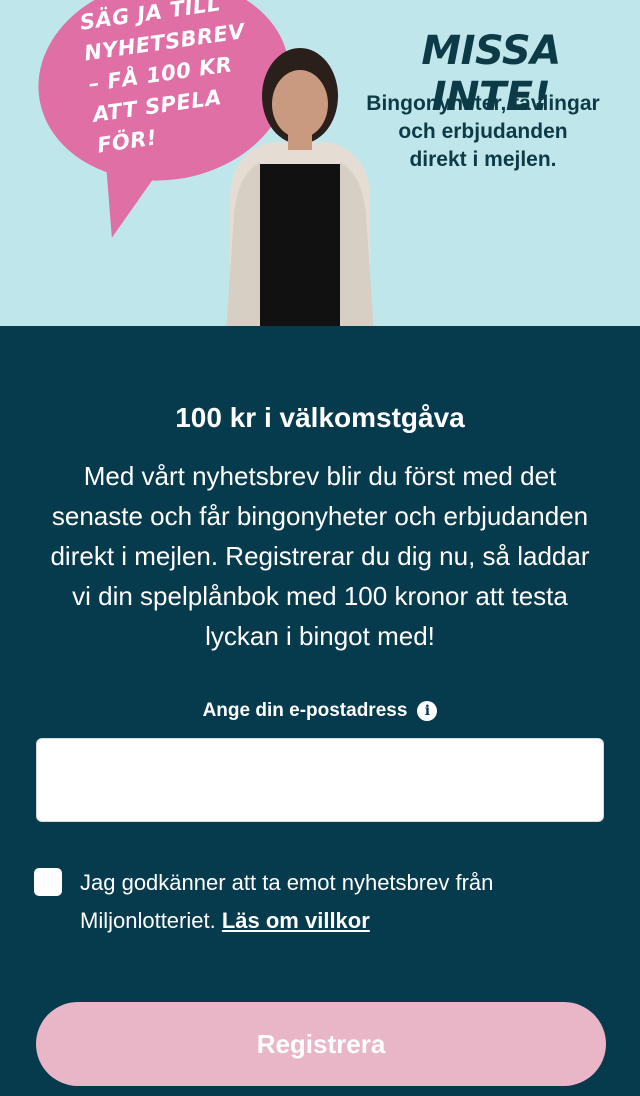 This screenshot has width=640, height=1096. What do you see at coordinates (320, 417) in the screenshot?
I see `page-title: 100 kr i välkomstgåva` at bounding box center [320, 417].